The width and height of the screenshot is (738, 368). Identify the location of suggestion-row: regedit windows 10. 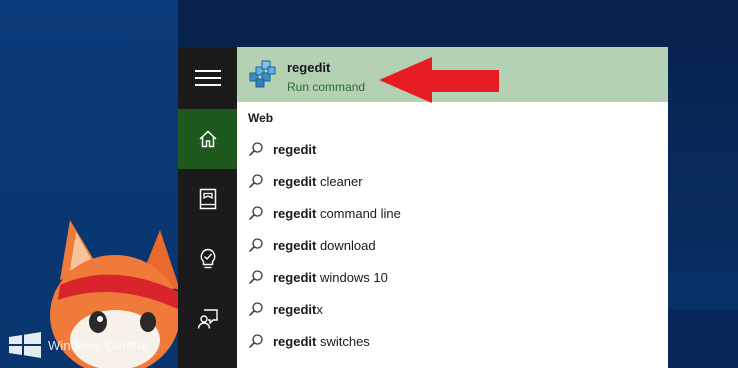
(452, 277).